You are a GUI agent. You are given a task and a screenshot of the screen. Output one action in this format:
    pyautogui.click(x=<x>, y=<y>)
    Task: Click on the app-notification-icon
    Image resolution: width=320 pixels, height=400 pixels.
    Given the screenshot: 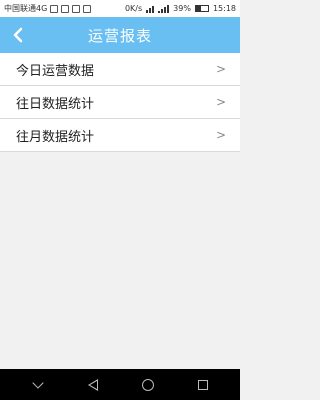 What is the action you would take?
    pyautogui.click(x=76, y=8)
    